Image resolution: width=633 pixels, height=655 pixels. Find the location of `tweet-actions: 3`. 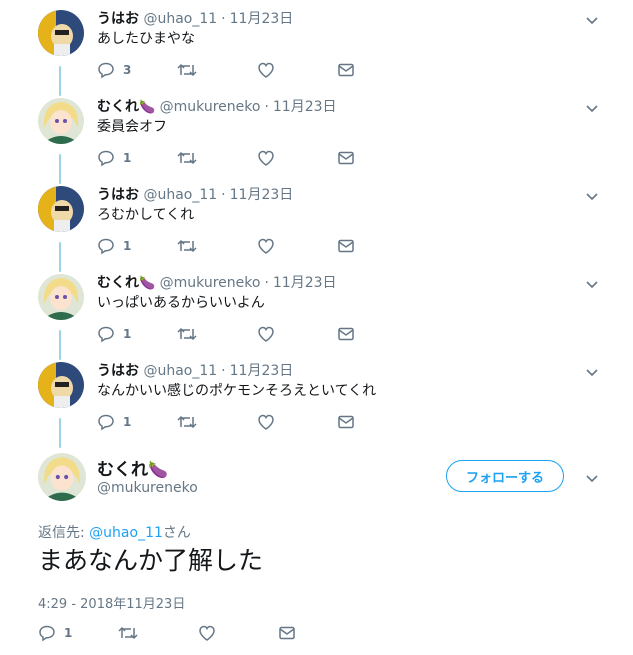

tweet-actions: 3 is located at coordinates (237, 70).